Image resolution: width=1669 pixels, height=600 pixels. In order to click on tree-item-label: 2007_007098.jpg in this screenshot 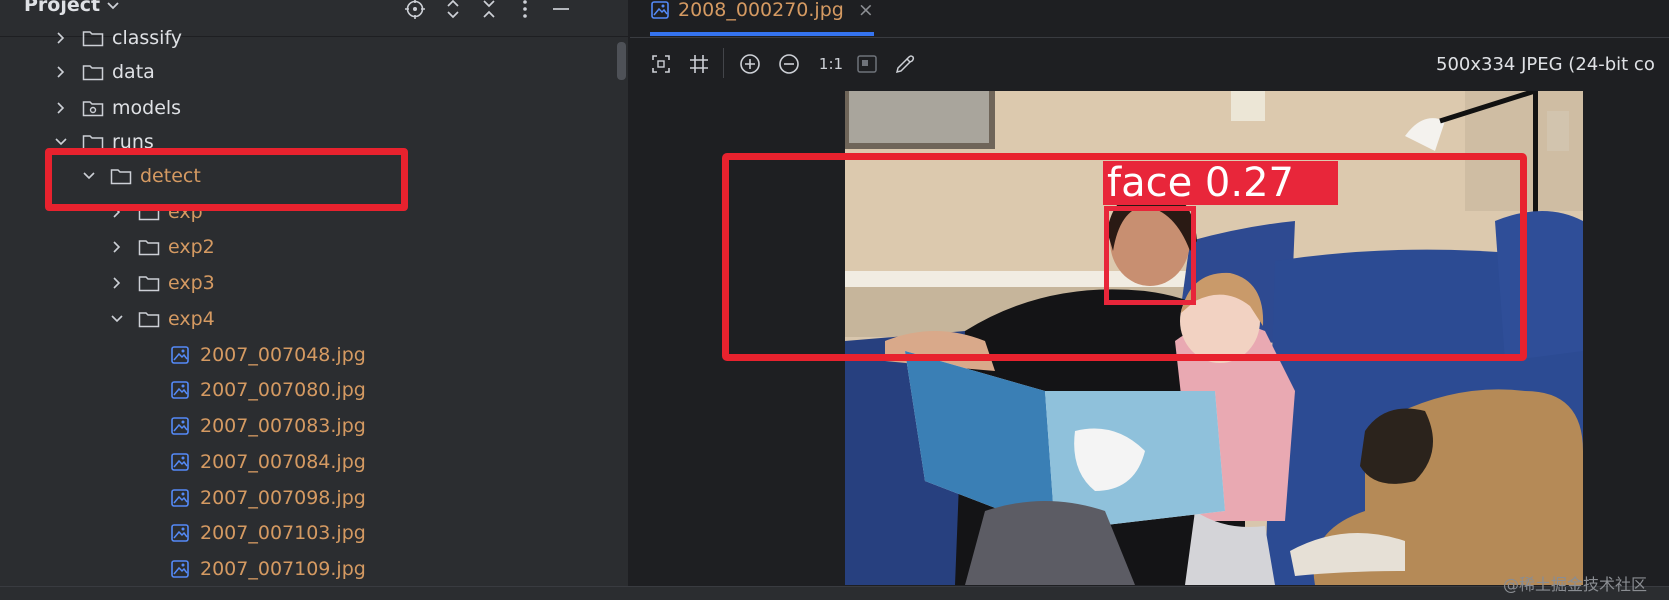, I will do `click(283, 498)`.